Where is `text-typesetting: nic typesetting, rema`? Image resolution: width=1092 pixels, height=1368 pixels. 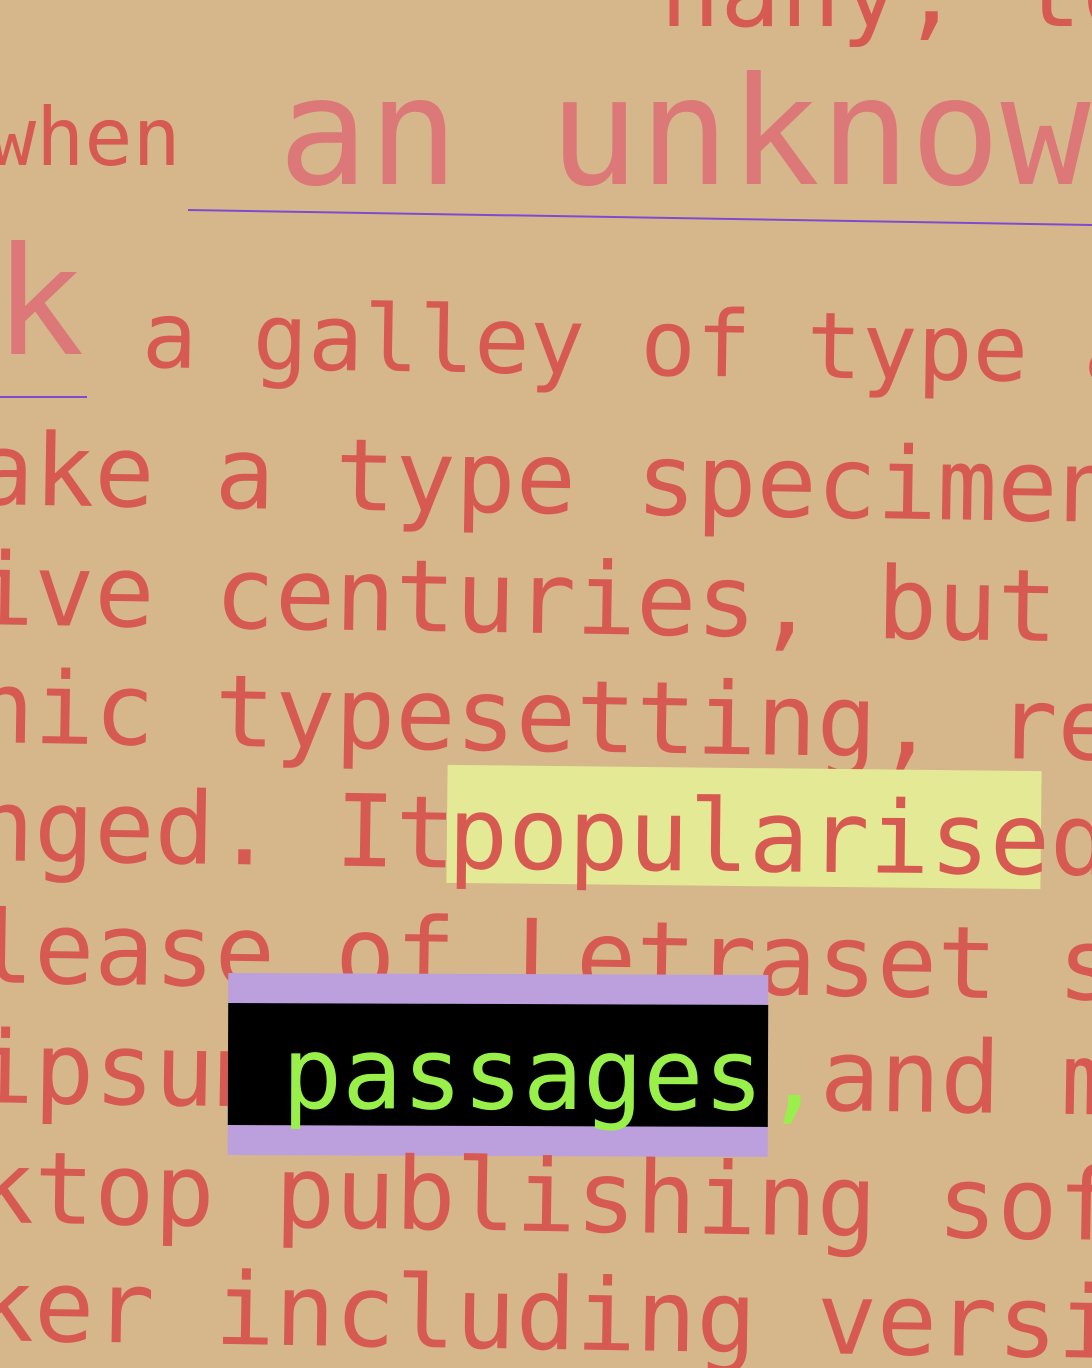
text-typesetting: nic typesetting, rema is located at coordinates (546, 717).